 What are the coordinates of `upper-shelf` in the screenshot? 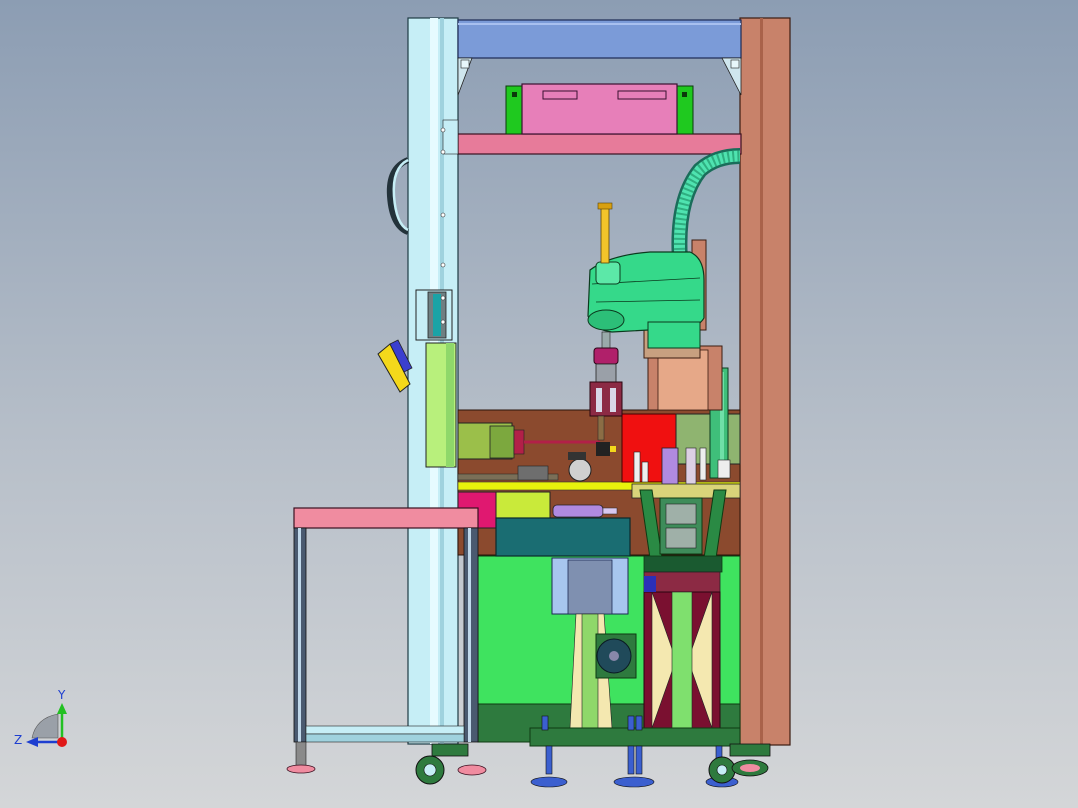 It's located at (599, 144).